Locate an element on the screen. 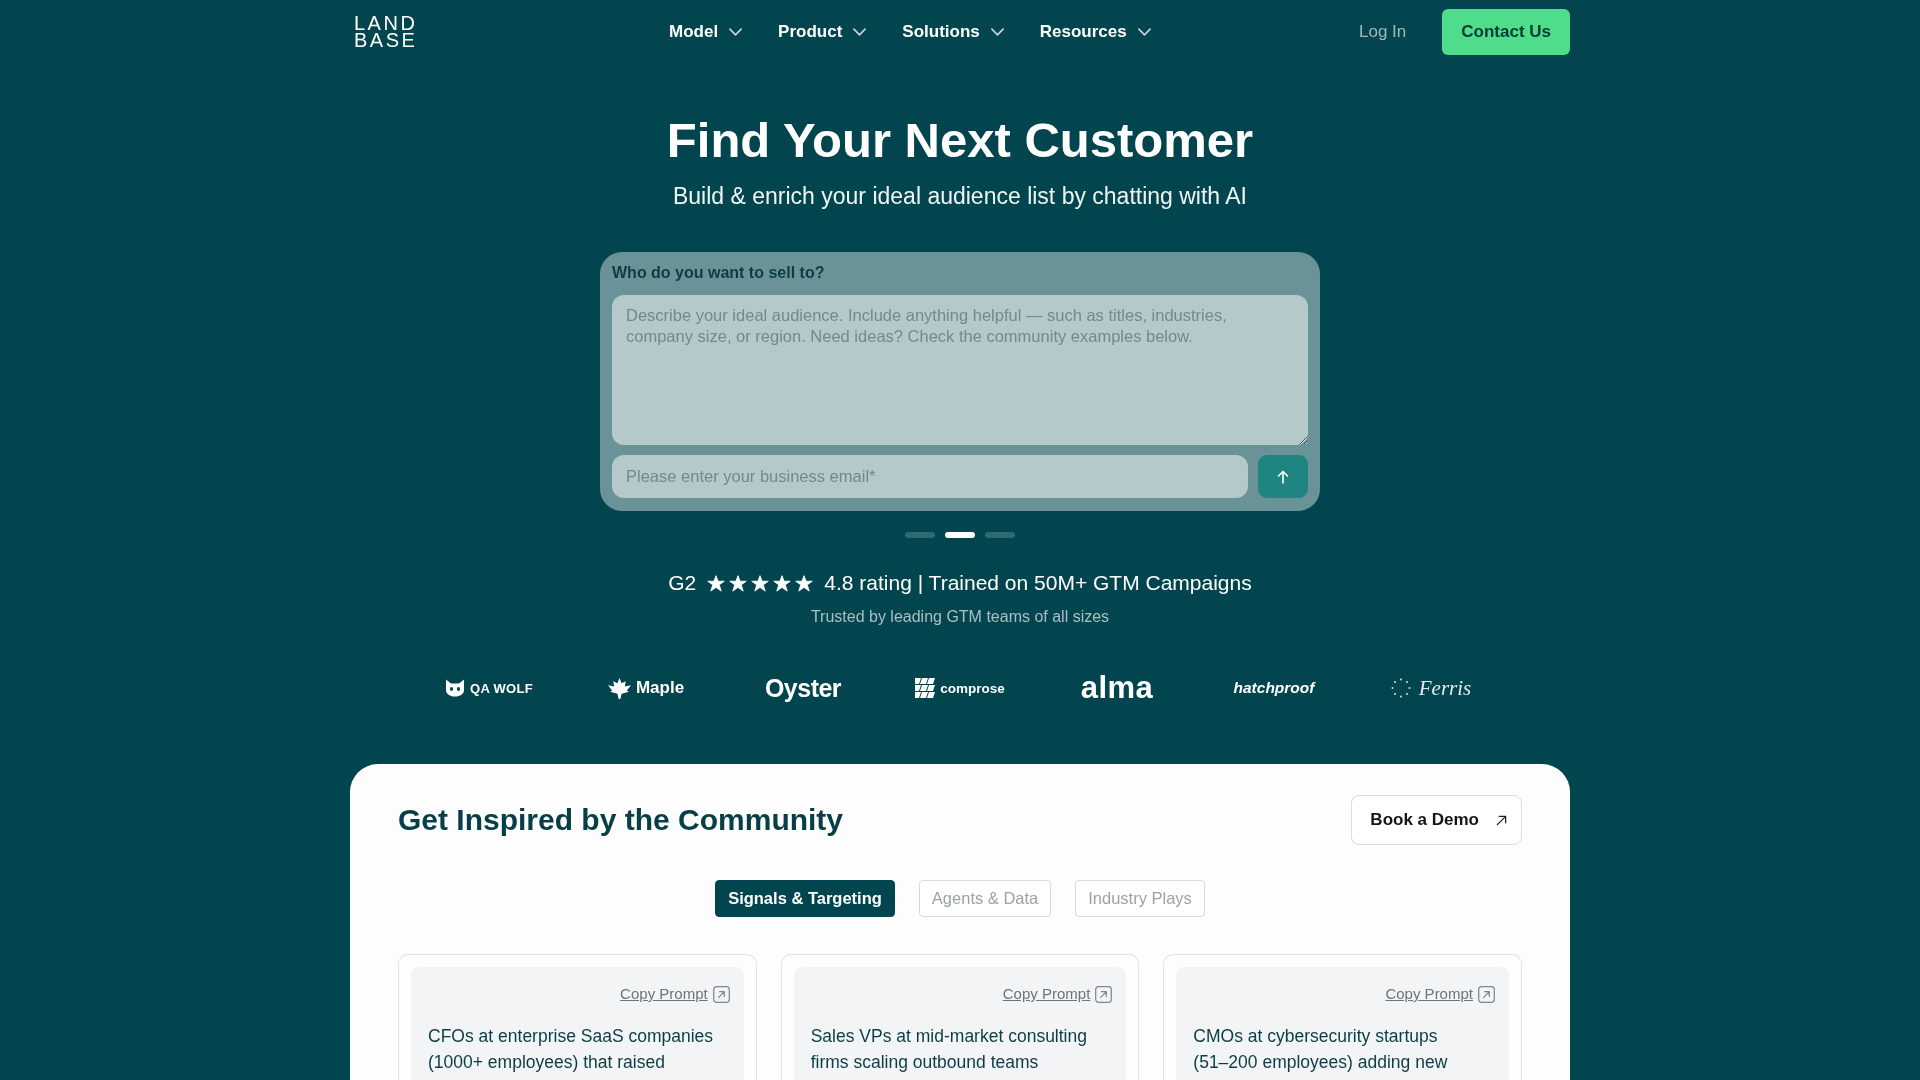 This screenshot has height=1080, width=1920. nav-menu-item: Solutions is located at coordinates (953, 32).